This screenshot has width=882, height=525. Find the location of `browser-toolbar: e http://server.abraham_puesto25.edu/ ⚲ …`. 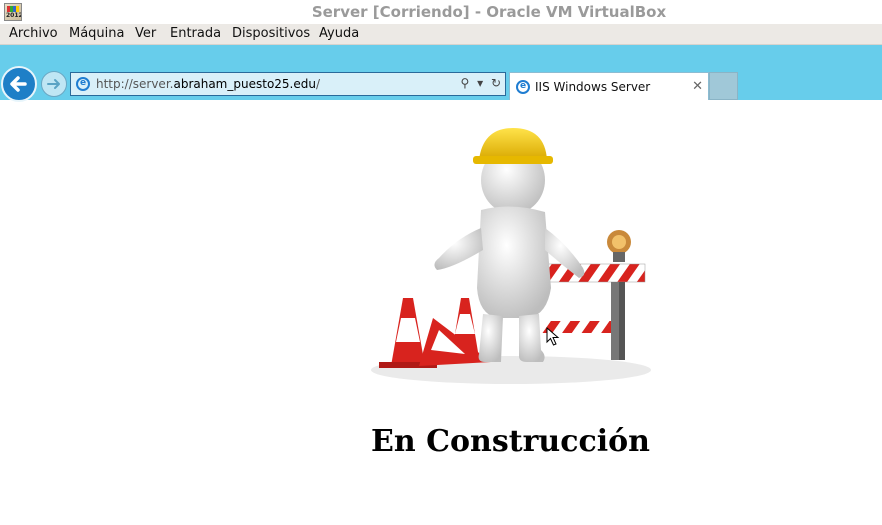

browser-toolbar: e http://server.abraham_puesto25.edu/ ⚲ … is located at coordinates (441, 73).